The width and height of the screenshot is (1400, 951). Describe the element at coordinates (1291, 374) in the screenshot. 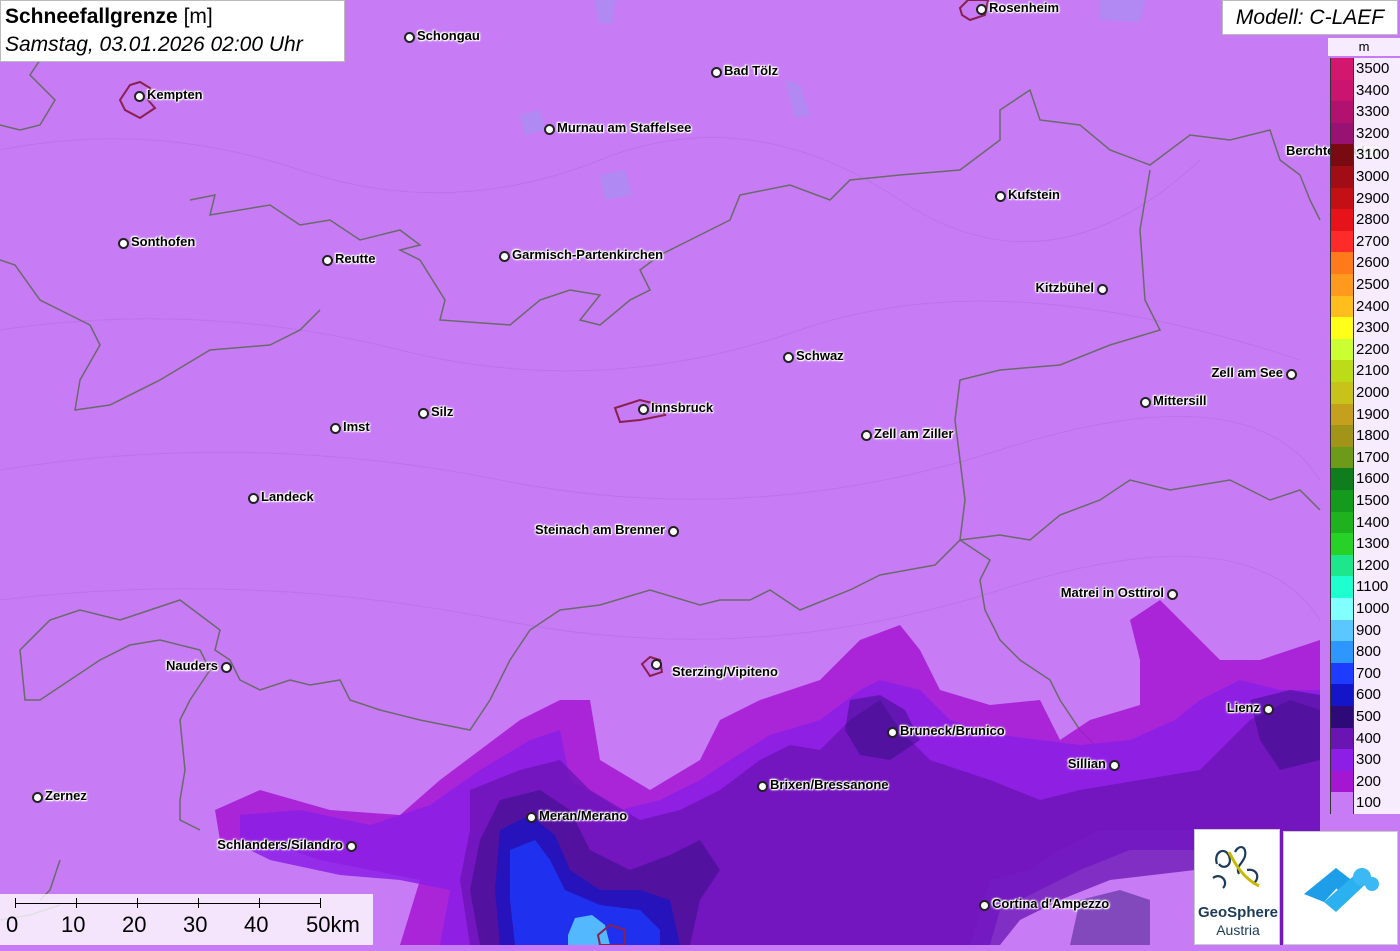

I see `city-marker-zell-am-see` at that location.